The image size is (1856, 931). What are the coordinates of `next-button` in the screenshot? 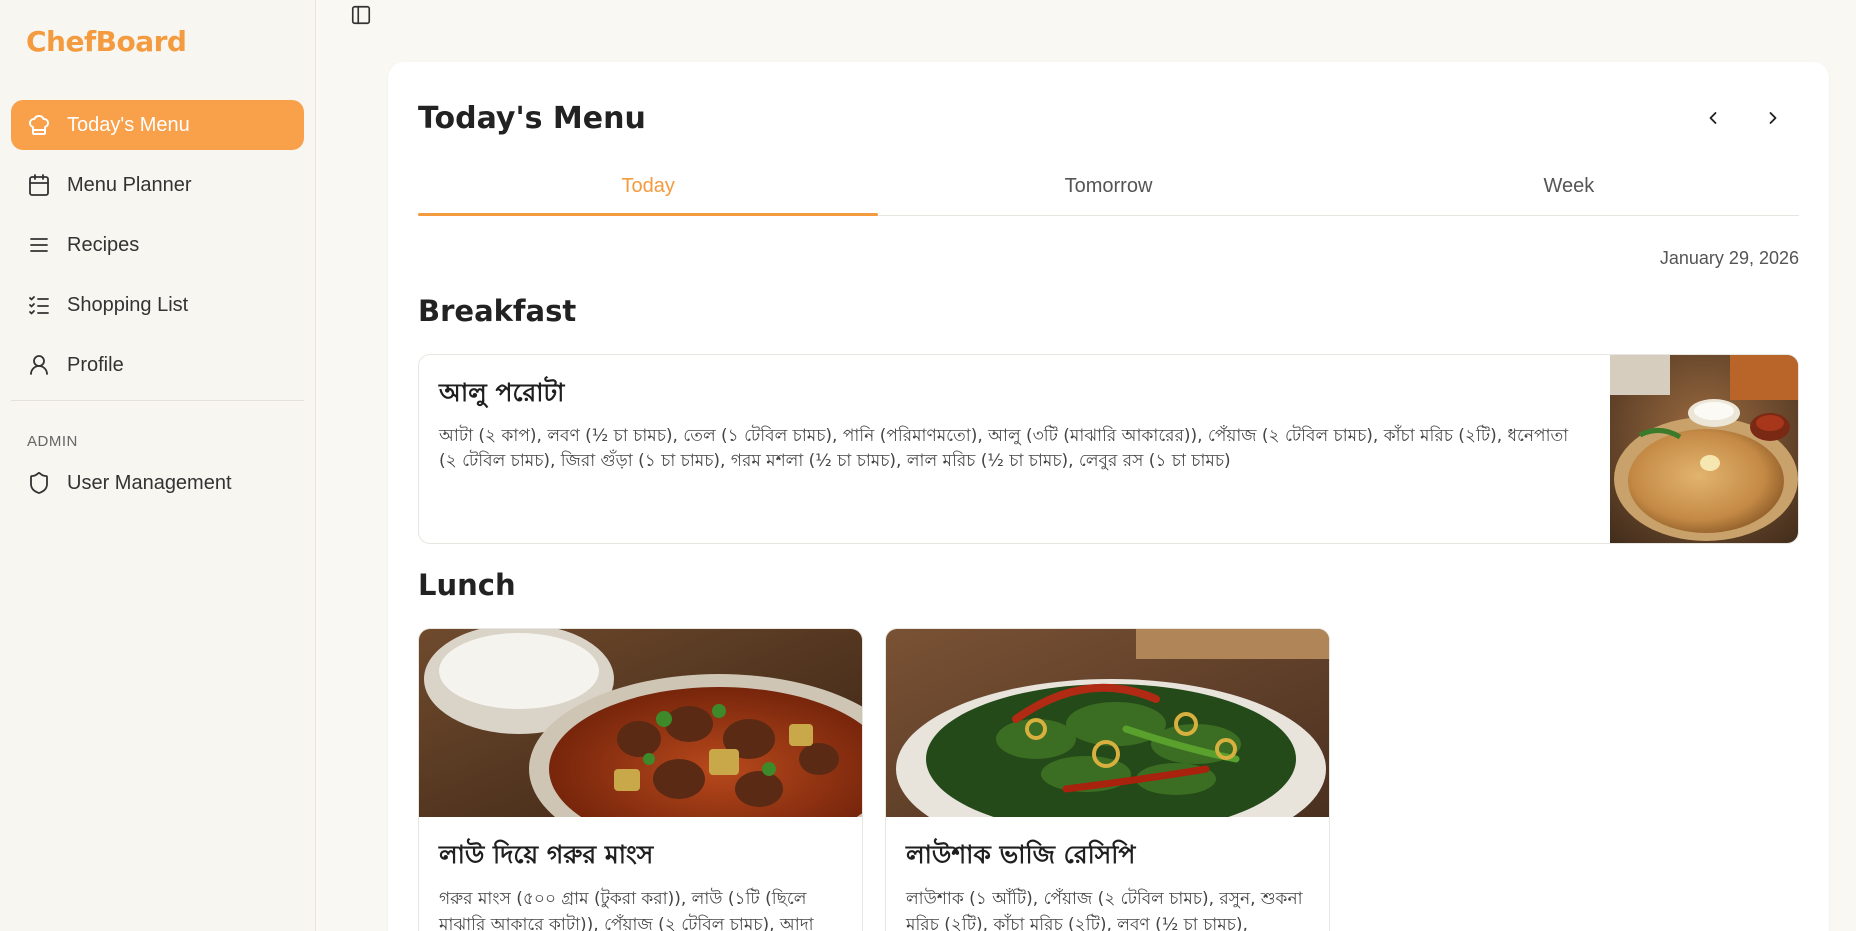 It's located at (1773, 118).